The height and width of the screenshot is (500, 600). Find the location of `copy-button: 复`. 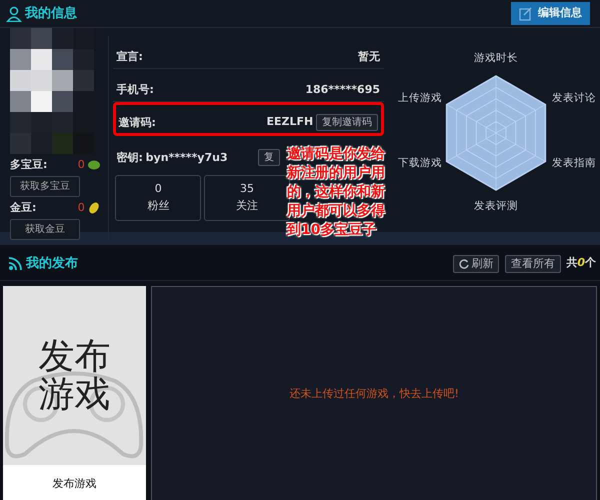

copy-button: 复 is located at coordinates (269, 157).